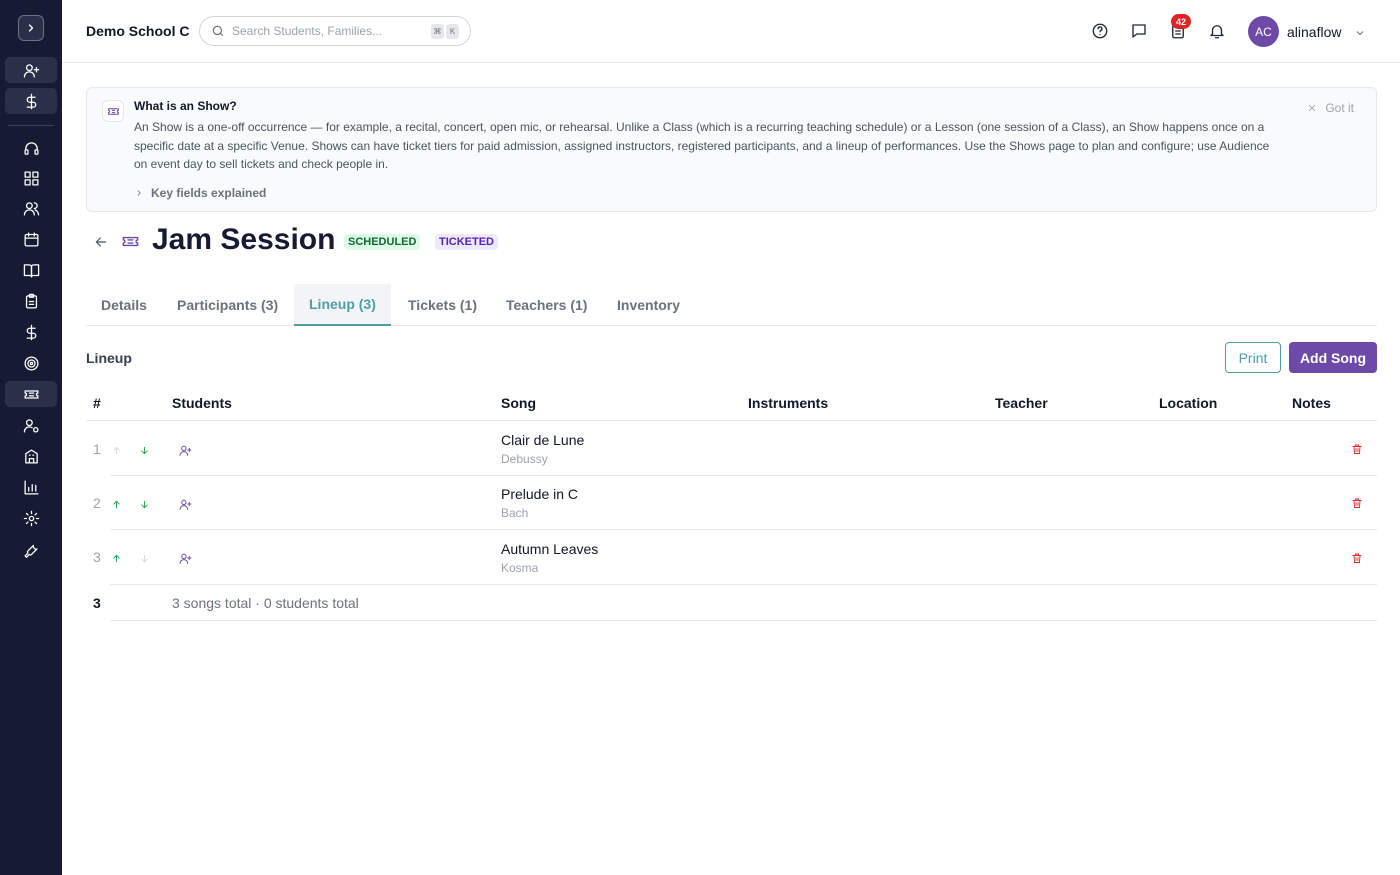  What do you see at coordinates (1314, 32) in the screenshot?
I see `username: alinaflow` at bounding box center [1314, 32].